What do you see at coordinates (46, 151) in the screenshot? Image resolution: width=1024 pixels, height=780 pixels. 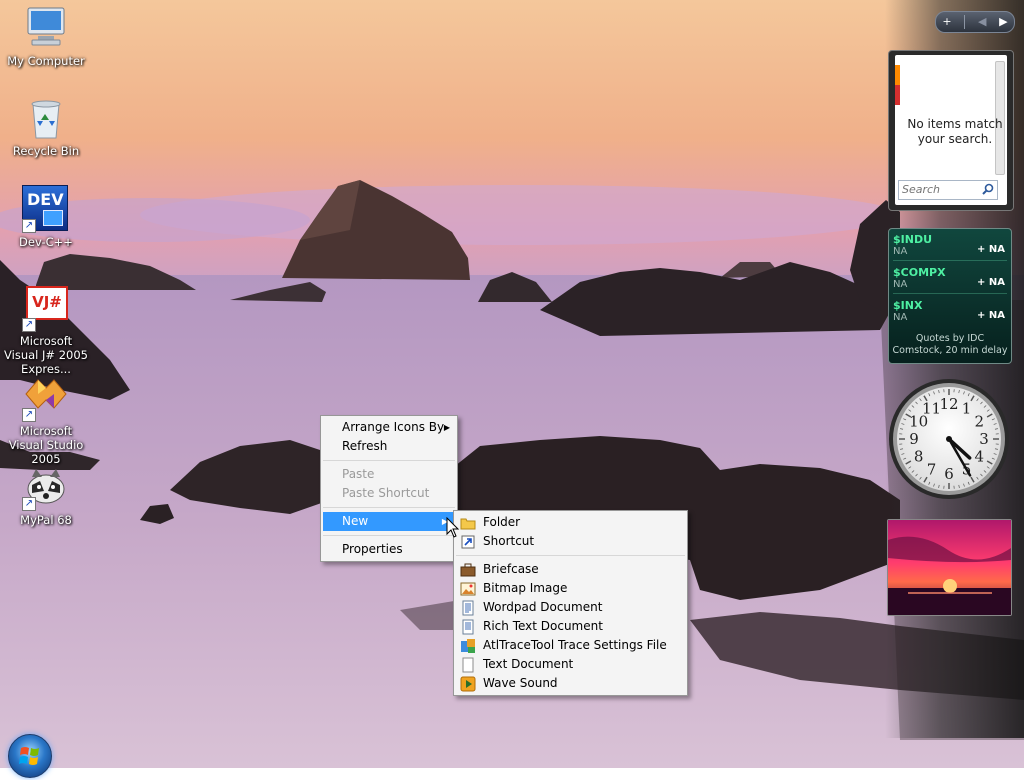 I see `desktop-icon-label: Recycle Bin` at bounding box center [46, 151].